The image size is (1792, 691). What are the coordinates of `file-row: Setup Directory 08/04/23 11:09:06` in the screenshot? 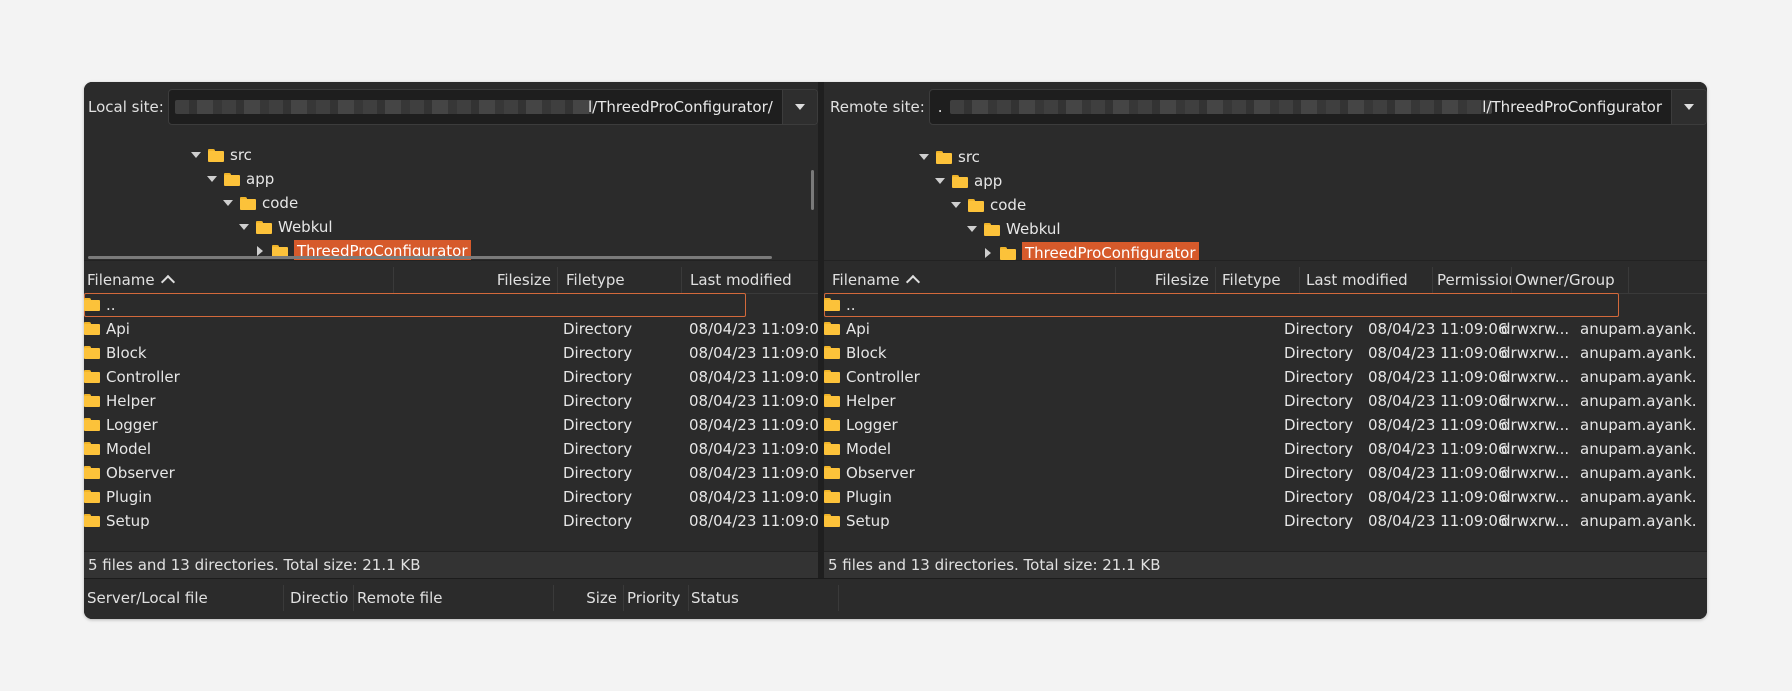 It's located at (451, 521).